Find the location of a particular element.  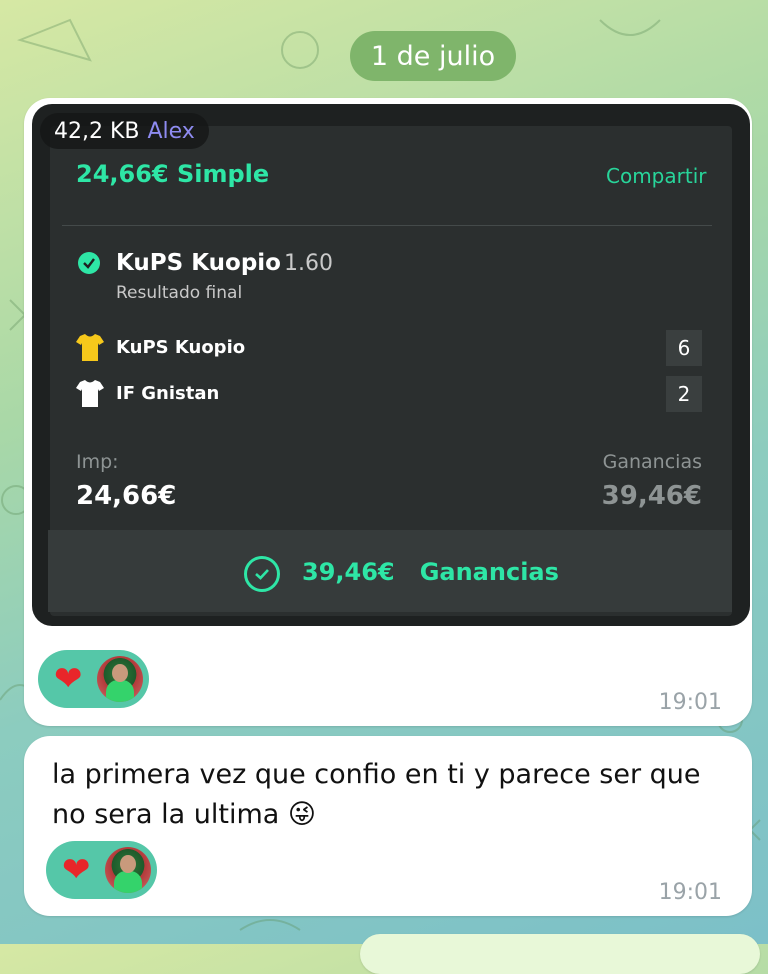

selection-name: KuPS Kuopio is located at coordinates (198, 263).